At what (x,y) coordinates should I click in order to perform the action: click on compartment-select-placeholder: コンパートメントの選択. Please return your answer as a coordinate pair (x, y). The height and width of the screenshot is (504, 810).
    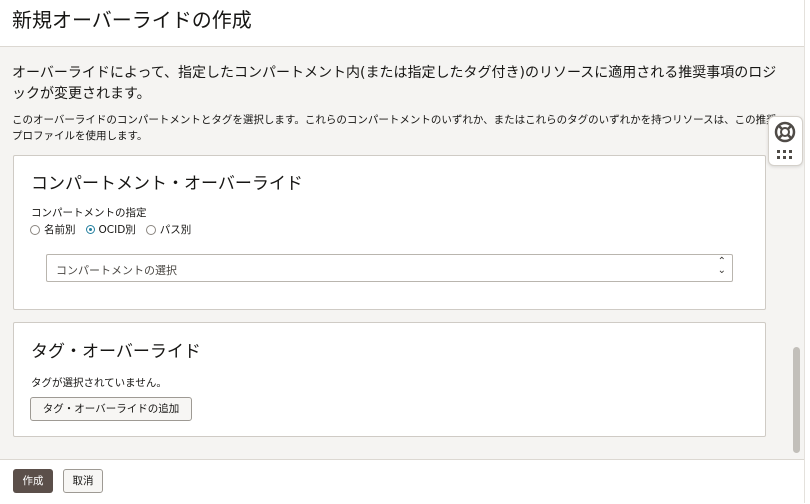
    Looking at the image, I should click on (116, 270).